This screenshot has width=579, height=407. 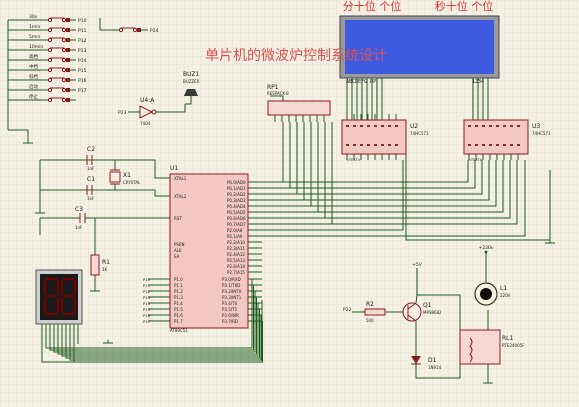 I want to click on x1-value: CRYSTAL, so click(x=132, y=182).